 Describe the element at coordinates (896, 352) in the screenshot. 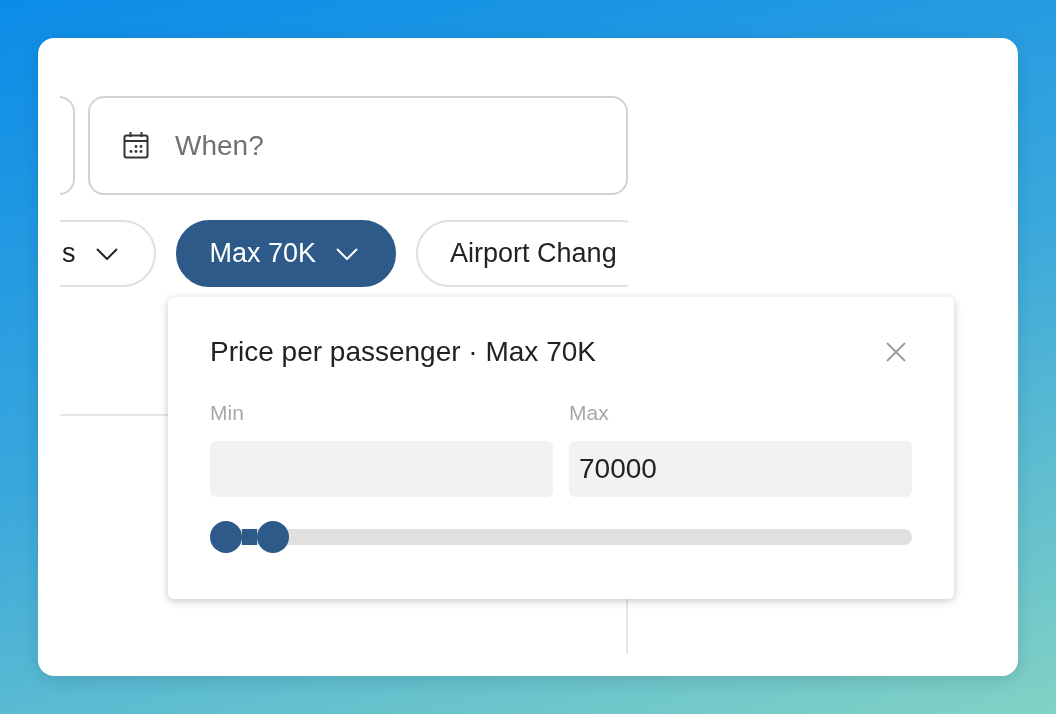

I see `close-icon` at that location.